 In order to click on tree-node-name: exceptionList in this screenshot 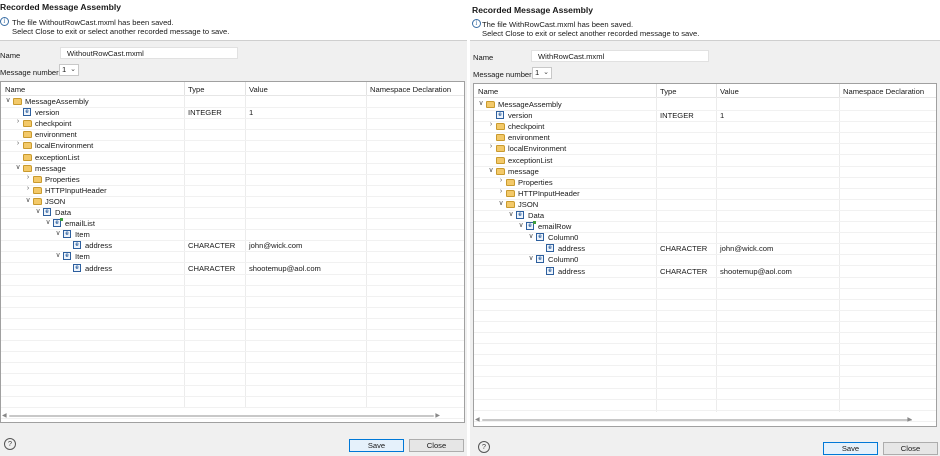, I will do `click(530, 160)`.